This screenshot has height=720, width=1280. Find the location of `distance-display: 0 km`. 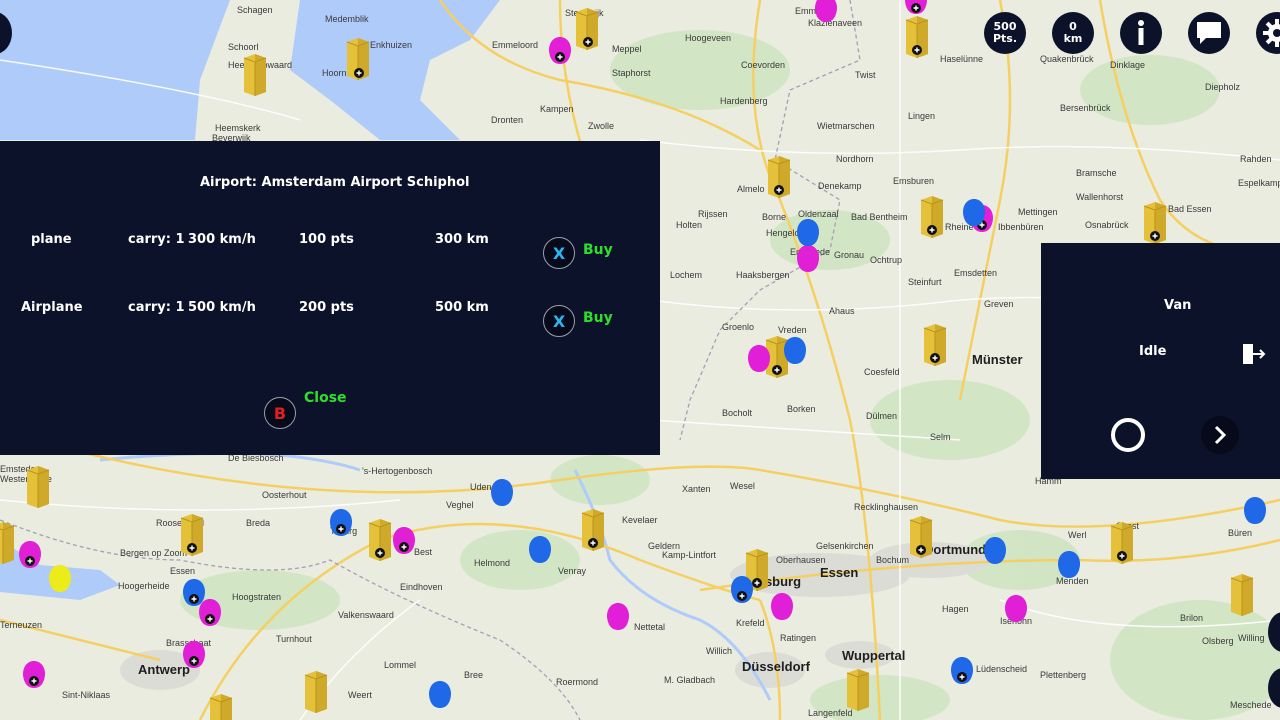

distance-display: 0 km is located at coordinates (1073, 33).